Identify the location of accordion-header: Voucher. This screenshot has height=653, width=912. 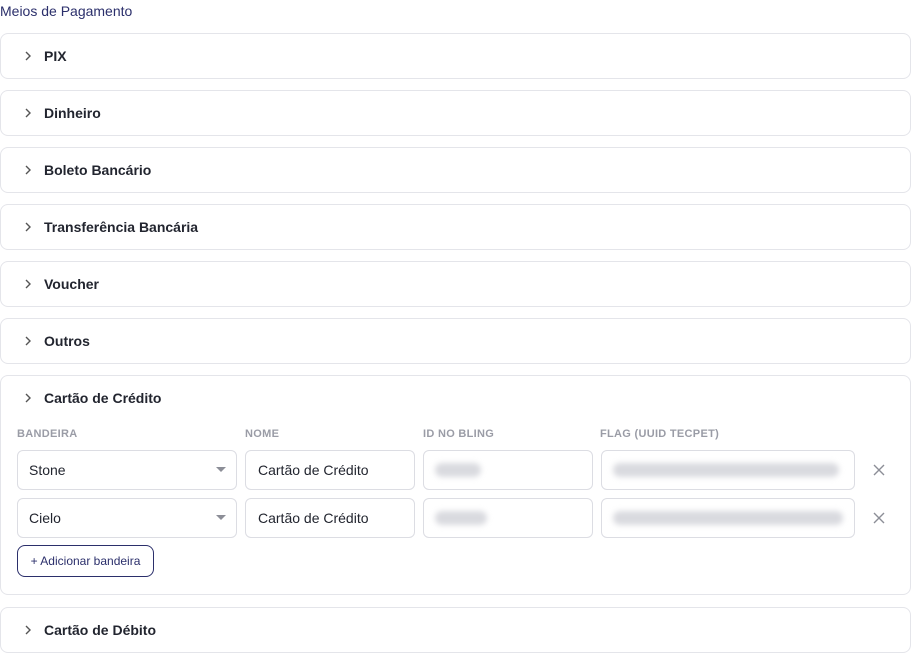
(455, 284).